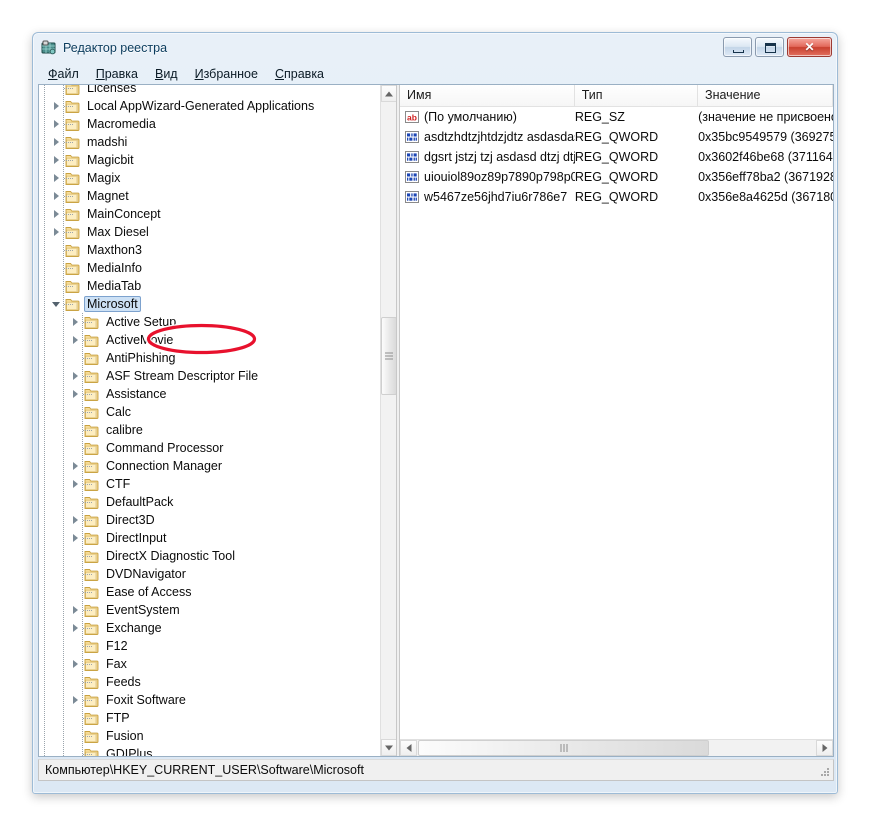 This screenshot has width=872, height=833. I want to click on tree-item-label: calibre, so click(124, 430).